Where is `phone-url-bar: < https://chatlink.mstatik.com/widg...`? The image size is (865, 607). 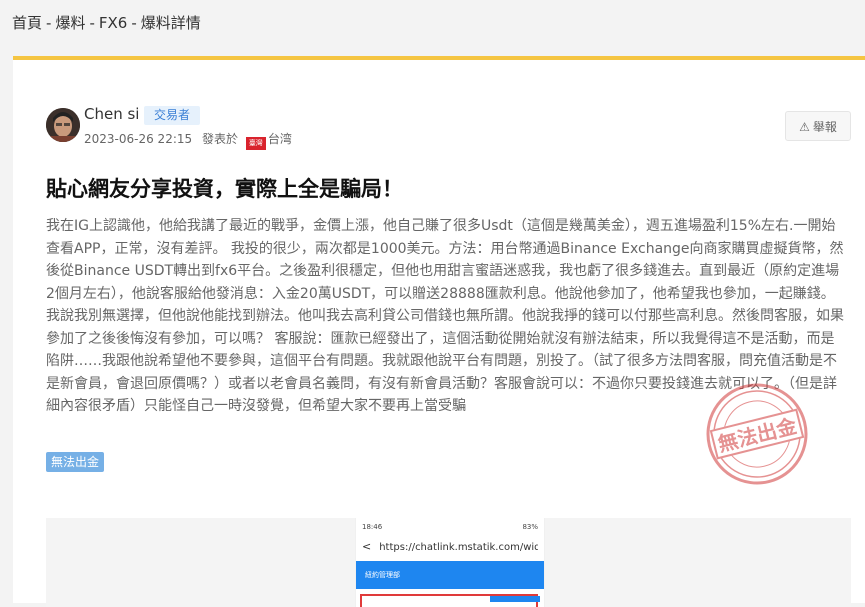
phone-url-bar: < https://chatlink.mstatik.com/widg... is located at coordinates (450, 547).